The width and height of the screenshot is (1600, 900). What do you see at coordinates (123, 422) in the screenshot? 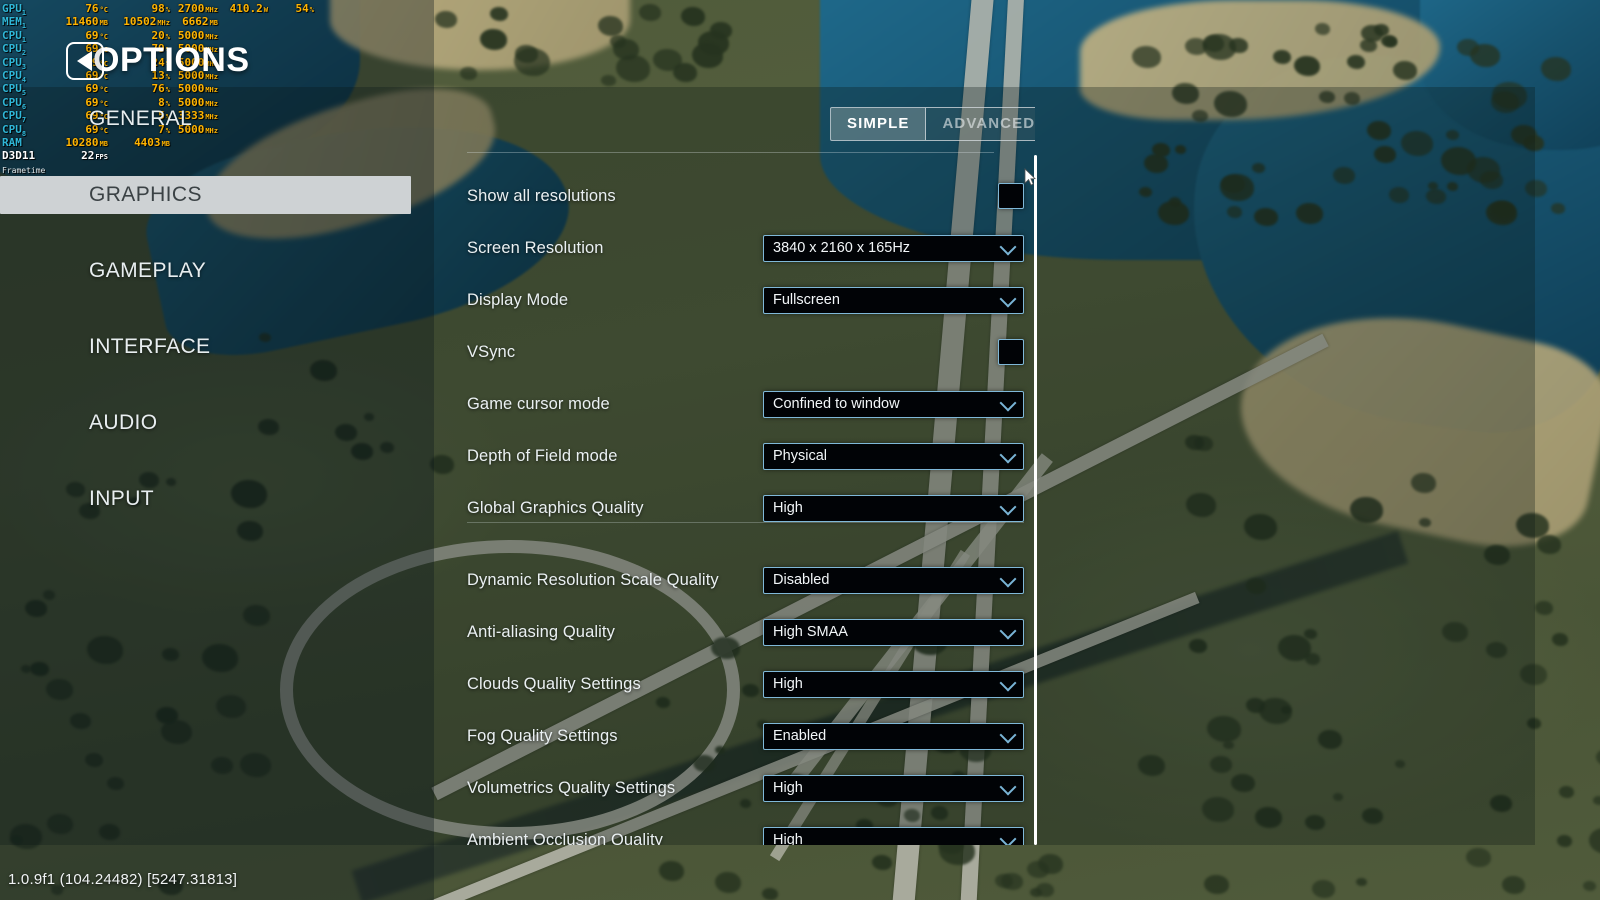
I see `sidebar-item-label: AUDIO` at bounding box center [123, 422].